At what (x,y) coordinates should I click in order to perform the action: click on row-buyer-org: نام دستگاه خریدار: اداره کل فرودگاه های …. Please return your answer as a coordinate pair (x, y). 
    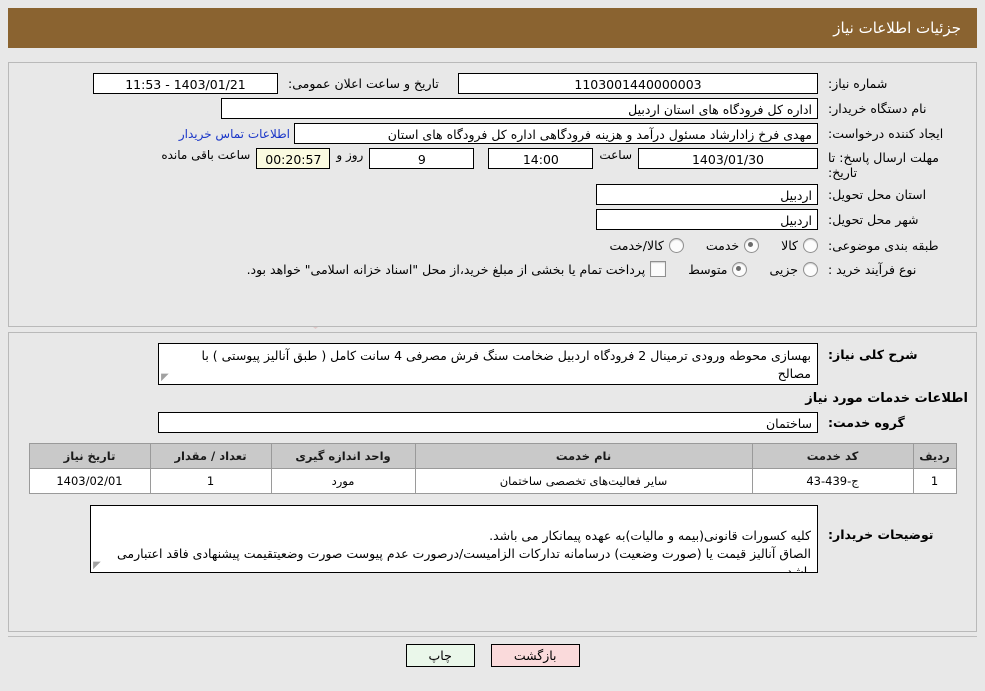
    Looking at the image, I should click on (492, 108).